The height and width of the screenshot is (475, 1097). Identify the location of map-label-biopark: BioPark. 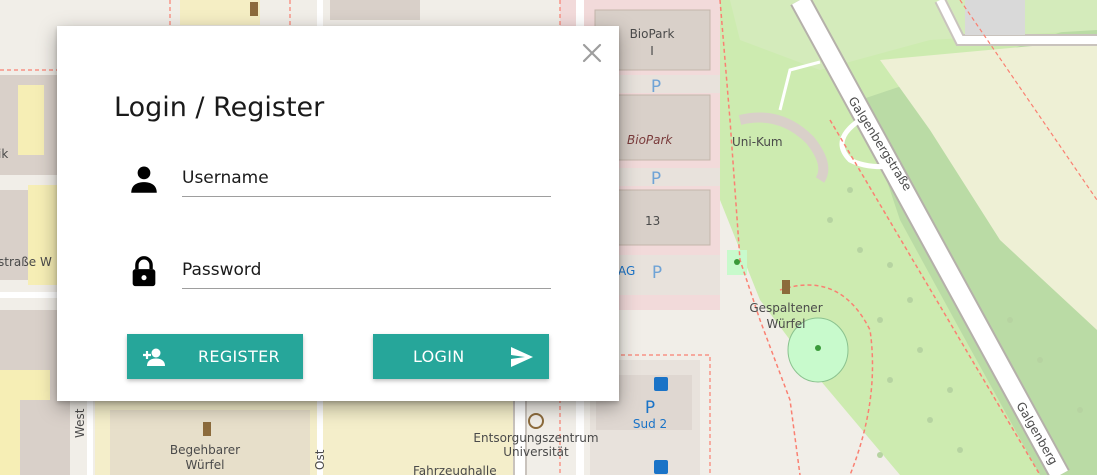
(650, 140).